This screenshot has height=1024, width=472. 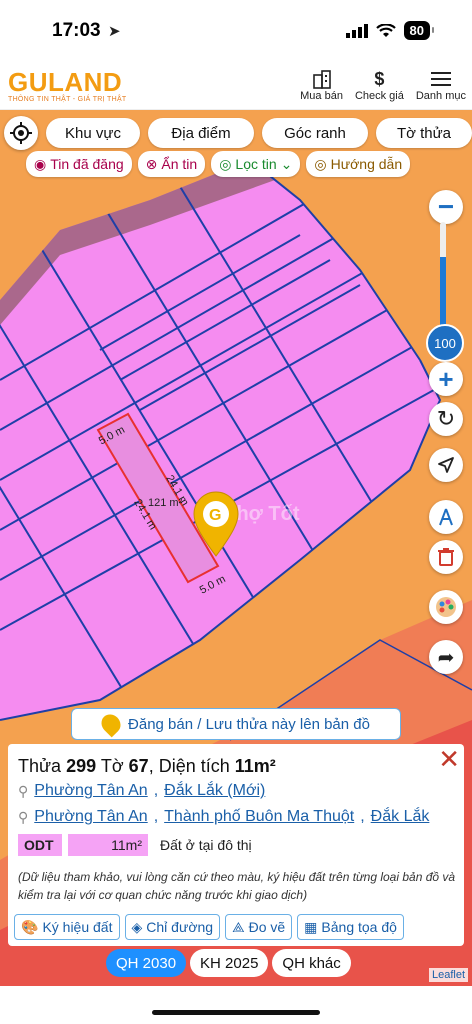 I want to click on nav-check-gia: $ Check giá, so click(x=379, y=85).